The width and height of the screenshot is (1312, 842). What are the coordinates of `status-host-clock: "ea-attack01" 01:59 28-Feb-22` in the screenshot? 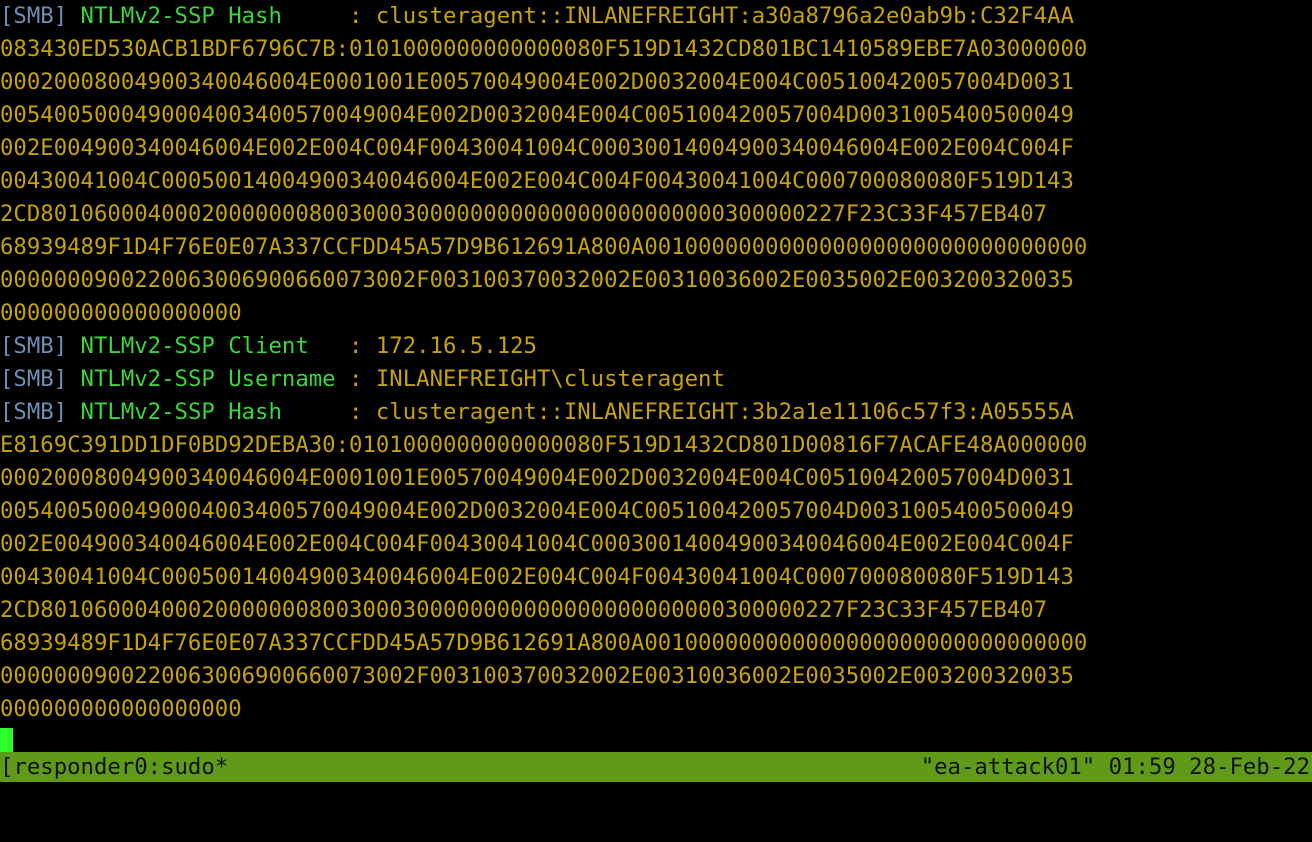 It's located at (1115, 767).